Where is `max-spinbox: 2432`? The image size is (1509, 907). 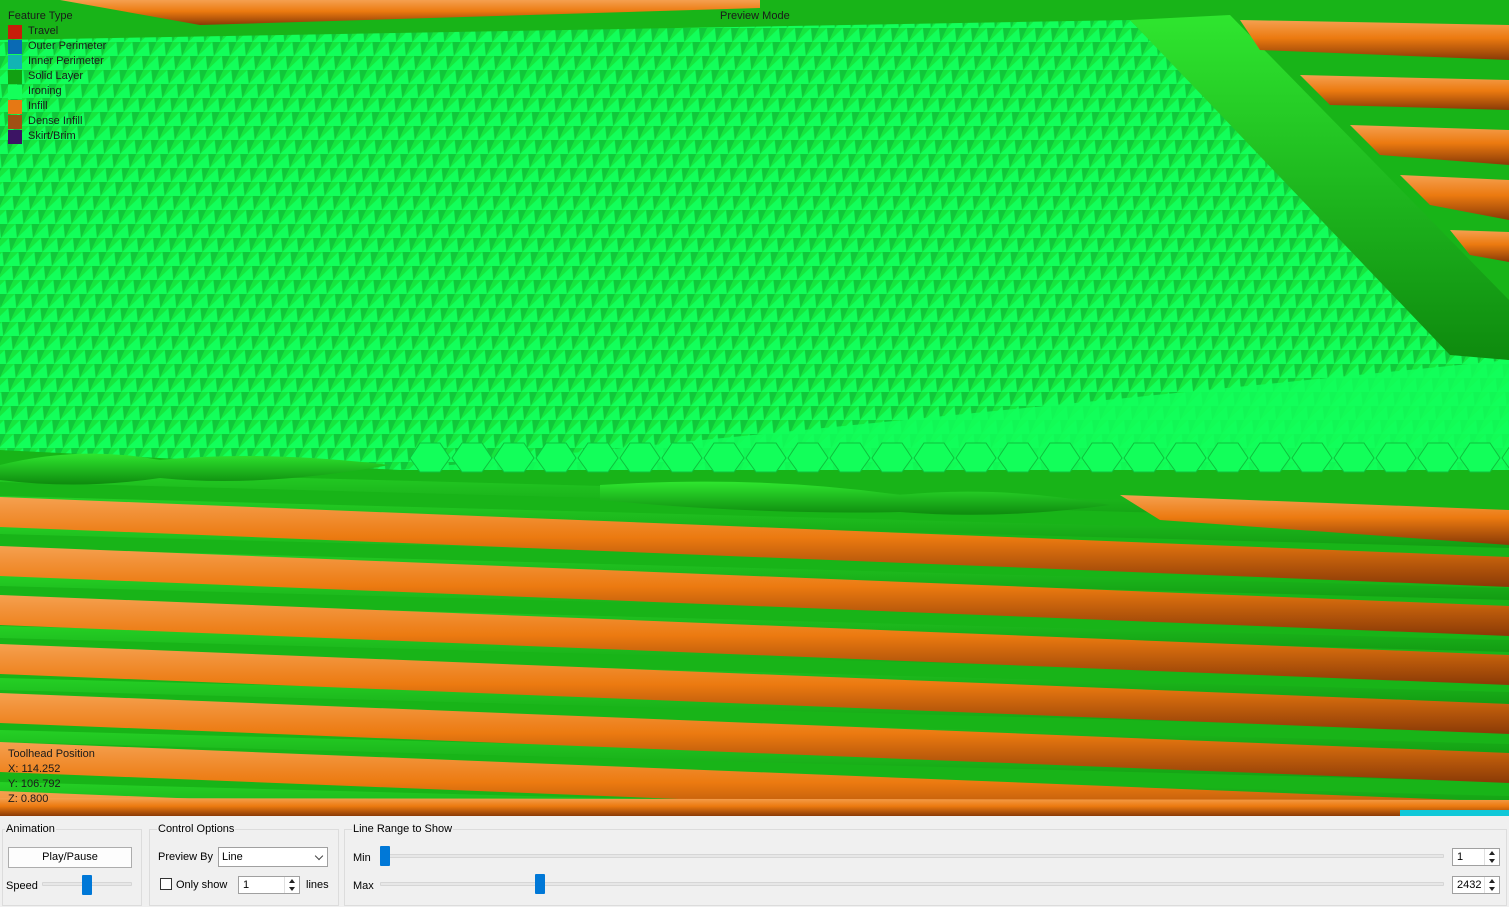
max-spinbox: 2432 is located at coordinates (1476, 885).